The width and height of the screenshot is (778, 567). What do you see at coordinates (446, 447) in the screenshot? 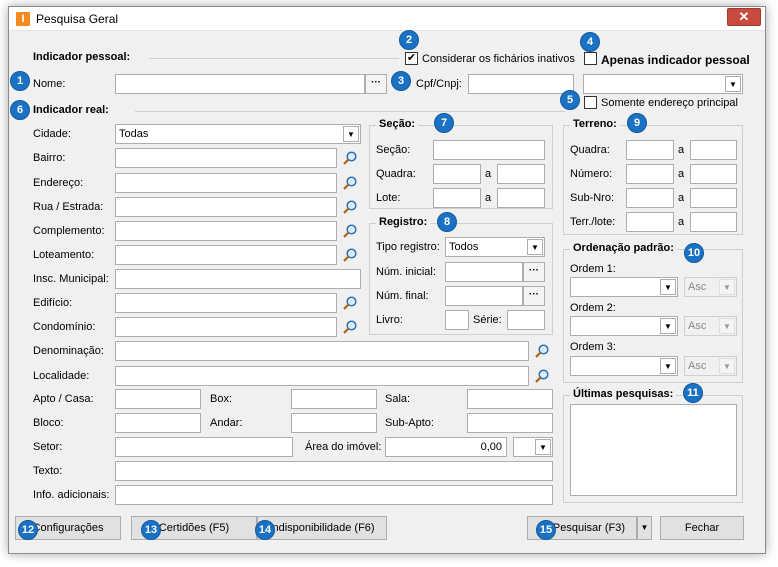
I see `area-imovel-input: 0,00` at bounding box center [446, 447].